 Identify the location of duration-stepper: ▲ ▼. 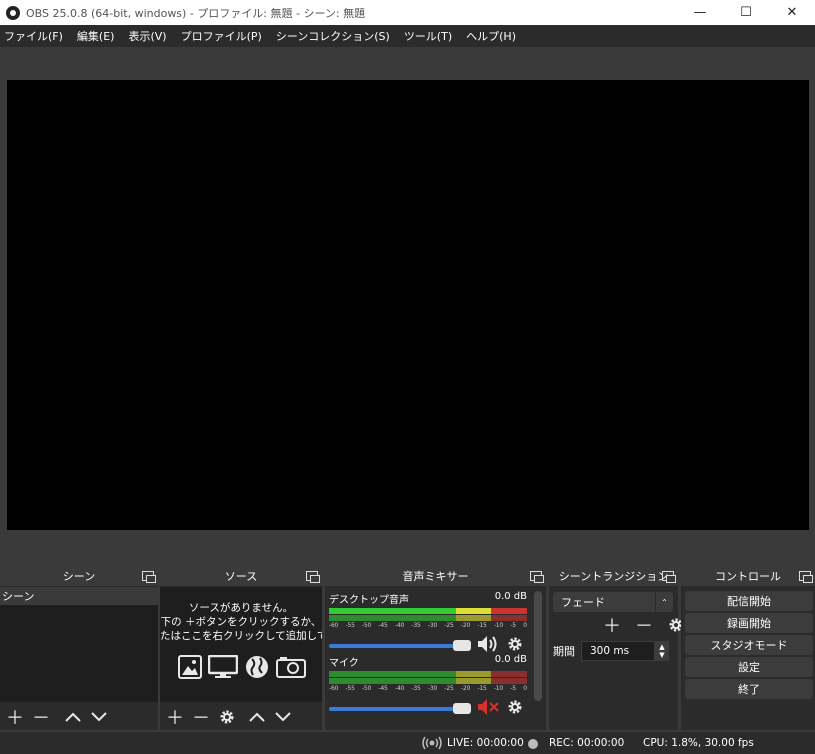
(662, 651).